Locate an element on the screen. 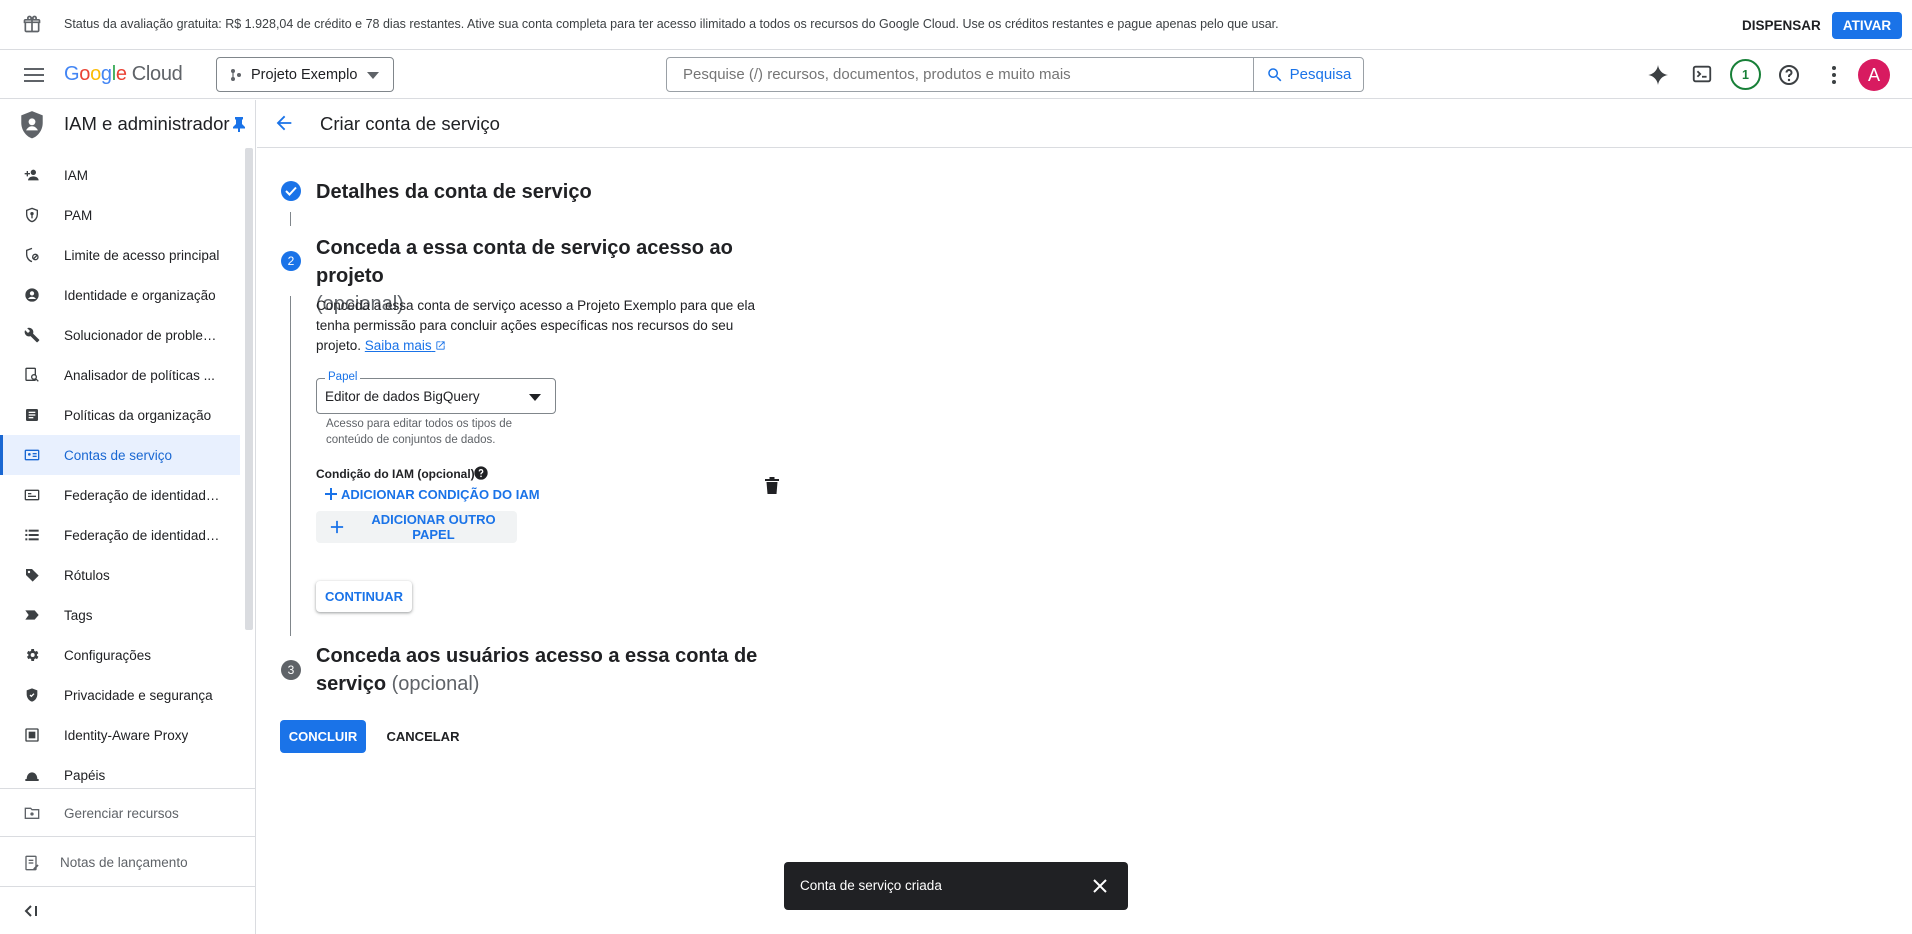 This screenshot has width=1912, height=934. sidebar-item-tags: Tags is located at coordinates (120, 615).